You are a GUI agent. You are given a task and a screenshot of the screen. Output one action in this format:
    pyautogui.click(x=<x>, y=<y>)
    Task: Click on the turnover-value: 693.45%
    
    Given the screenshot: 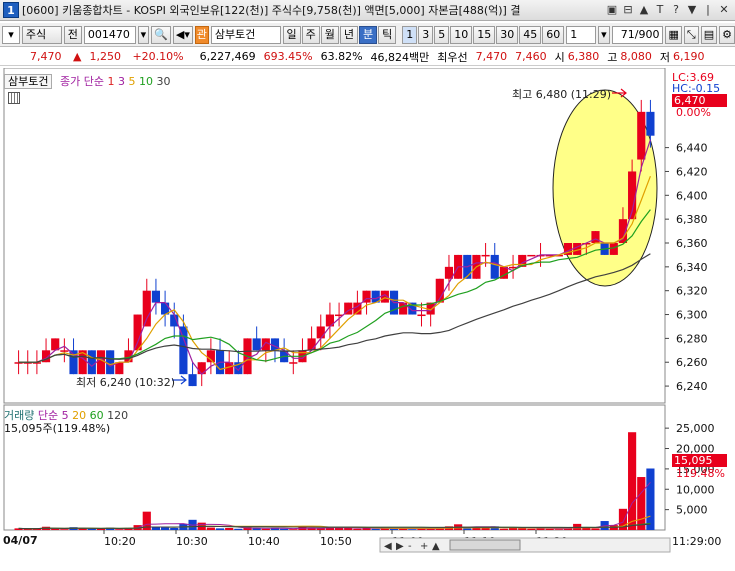 What is the action you would take?
    pyautogui.click(x=288, y=56)
    